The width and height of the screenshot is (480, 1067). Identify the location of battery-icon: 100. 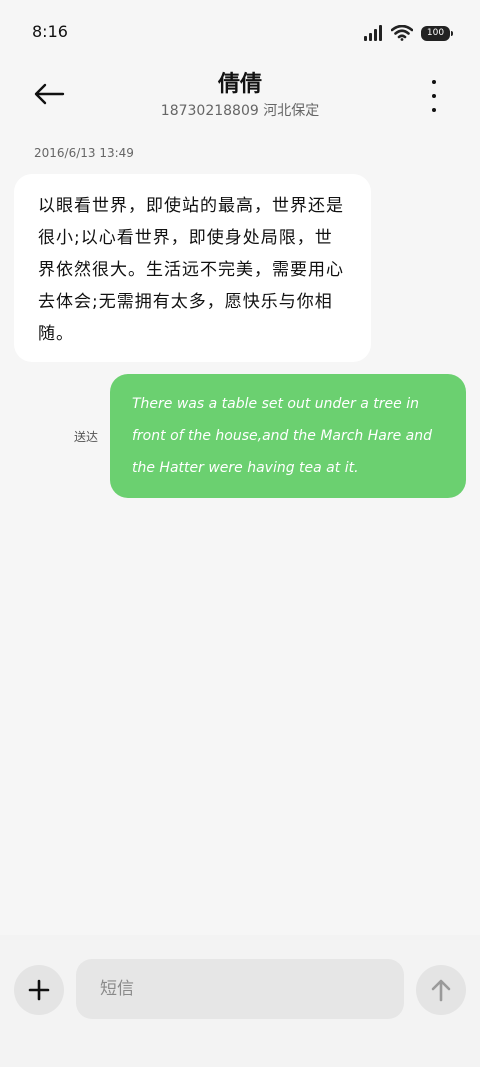
(437, 33).